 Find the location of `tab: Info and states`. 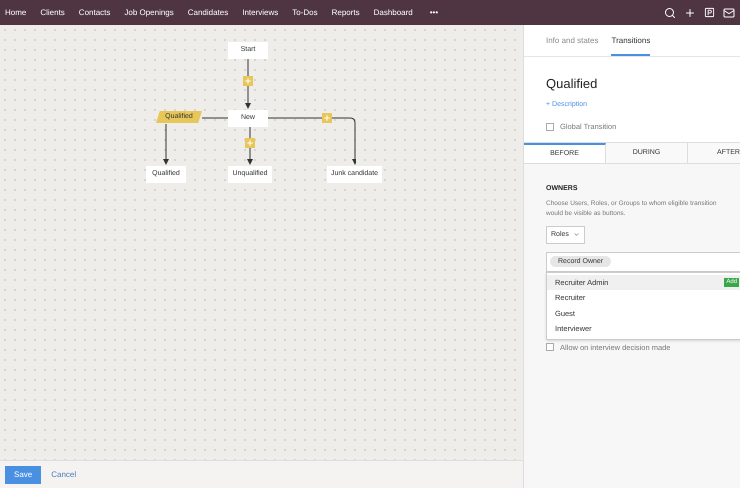

tab: Info and states is located at coordinates (572, 45).